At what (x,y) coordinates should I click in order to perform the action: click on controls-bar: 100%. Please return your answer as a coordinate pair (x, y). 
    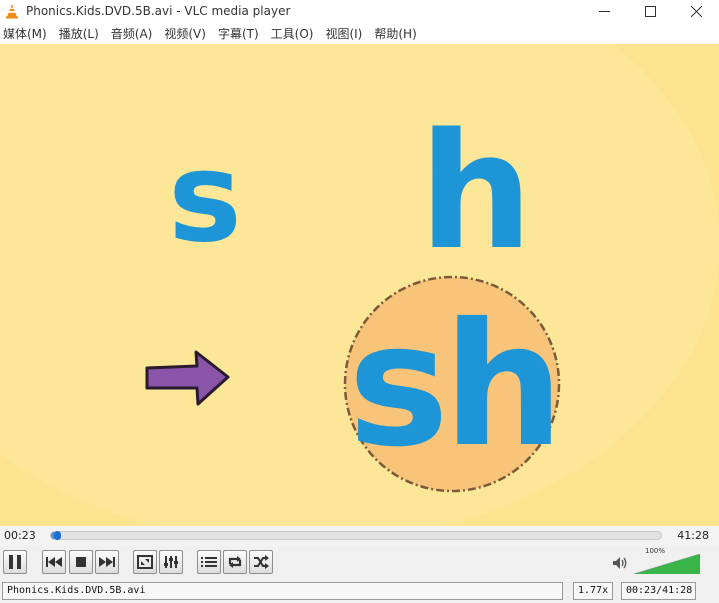
    Looking at the image, I should click on (359, 563).